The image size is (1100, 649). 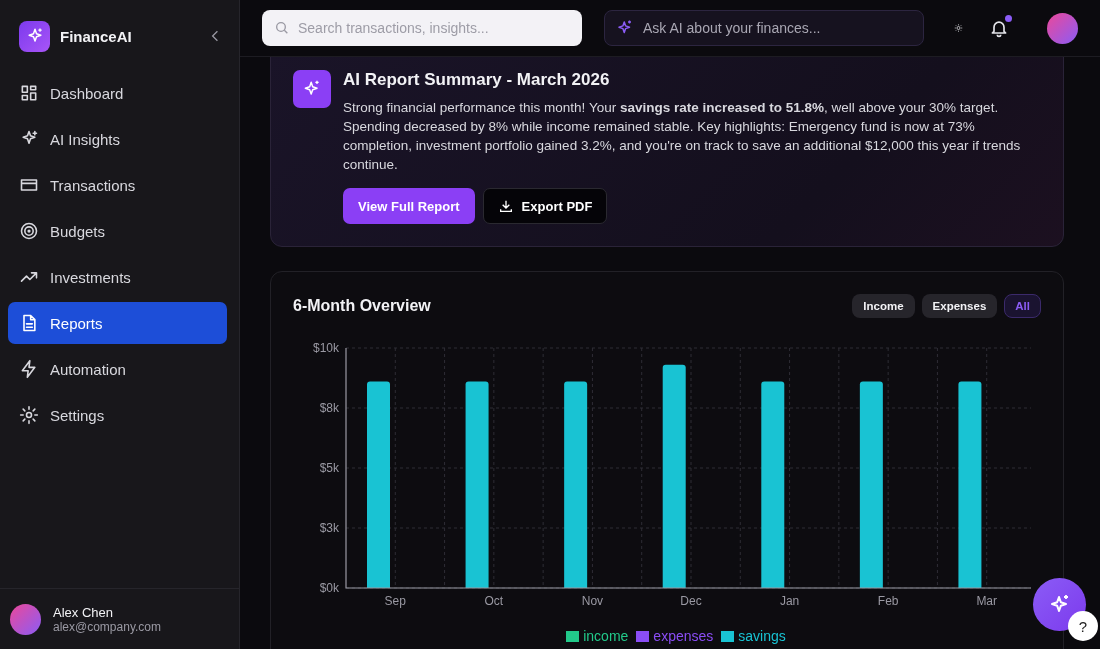 What do you see at coordinates (25, 619) in the screenshot?
I see `user-avatar` at bounding box center [25, 619].